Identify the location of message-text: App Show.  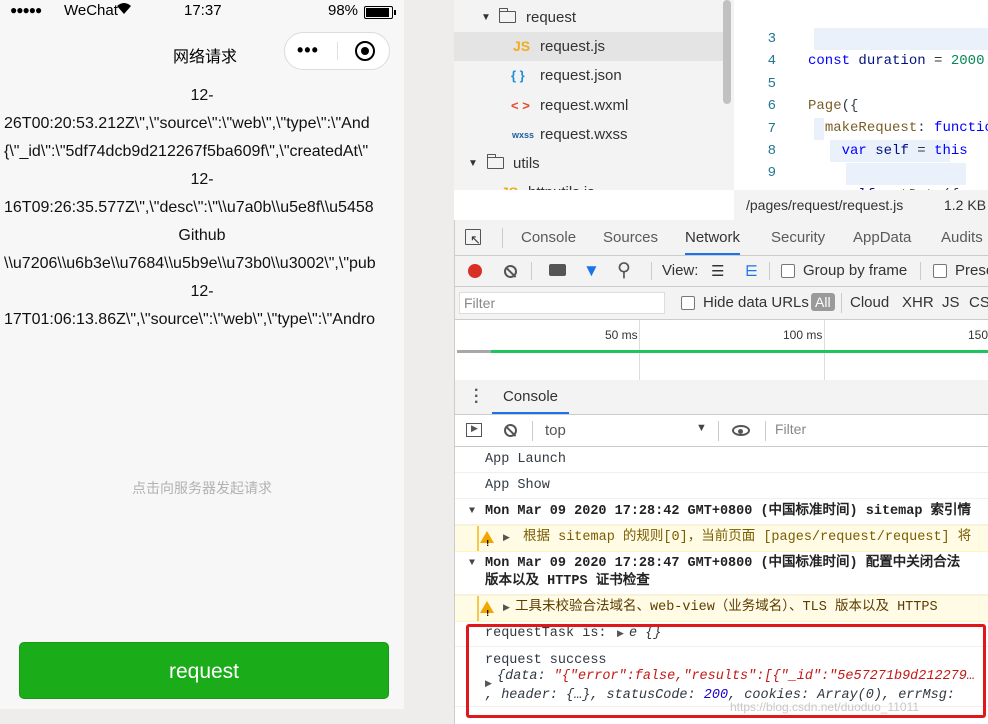
(517, 485).